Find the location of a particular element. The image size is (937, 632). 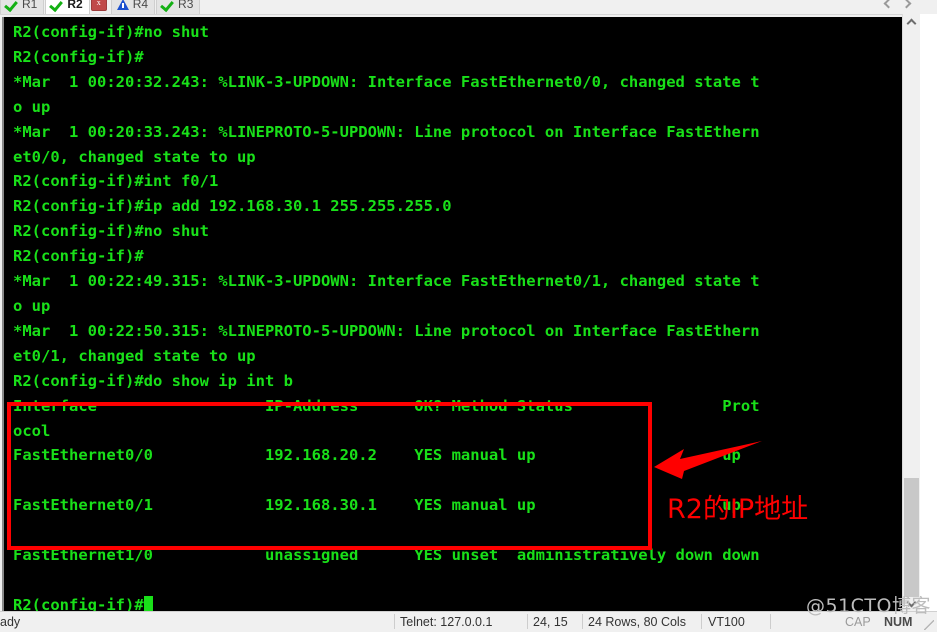

scrollbar-thumb is located at coordinates (911, 537).